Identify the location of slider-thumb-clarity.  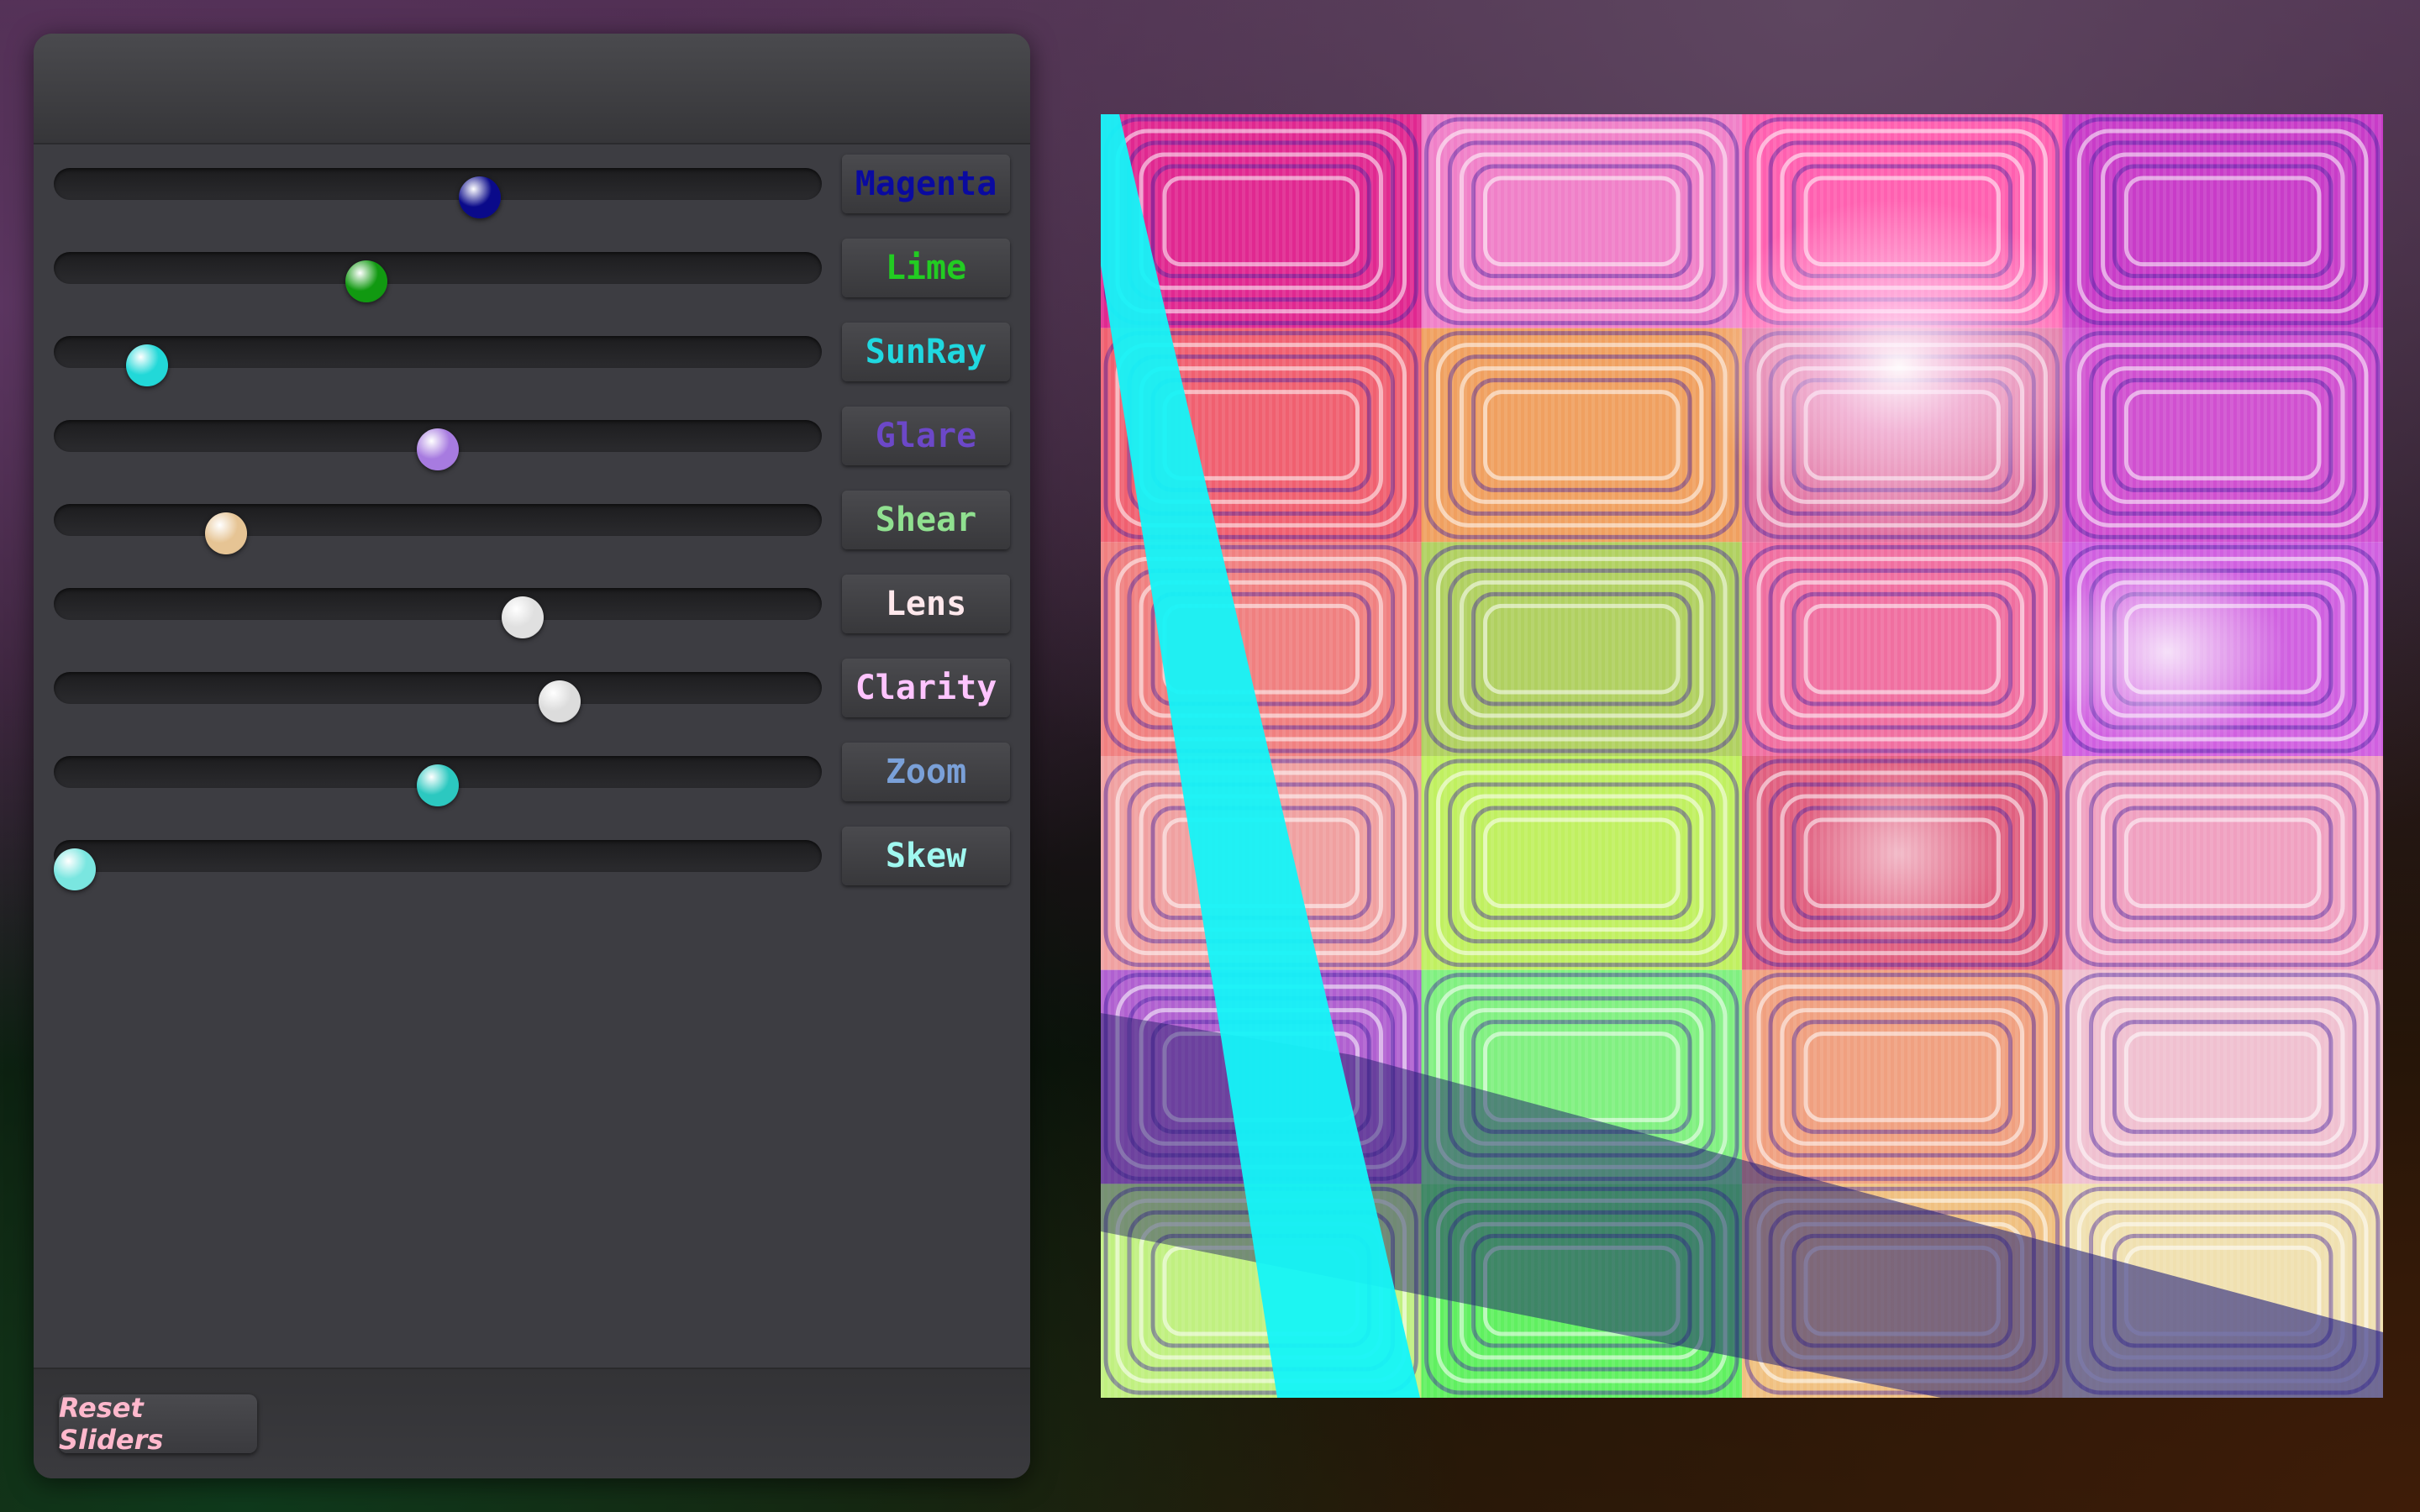
(560, 701).